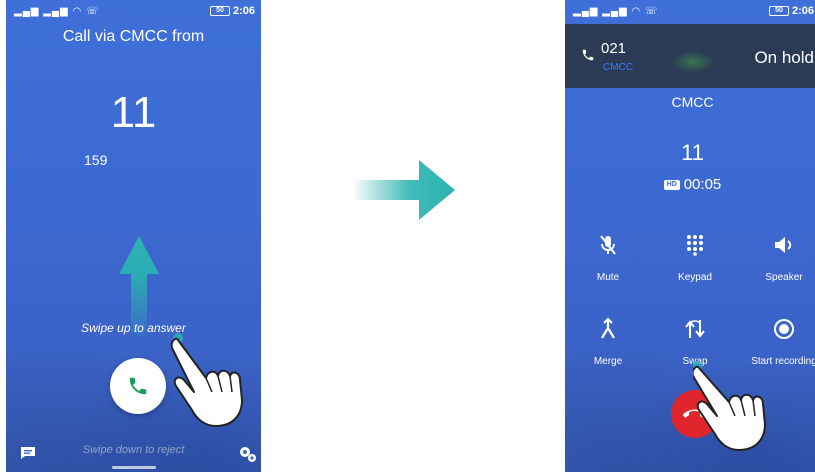 Image resolution: width=815 pixels, height=472 pixels. What do you see at coordinates (96, 160) in the screenshot?
I see `caller-sub-number: 159` at bounding box center [96, 160].